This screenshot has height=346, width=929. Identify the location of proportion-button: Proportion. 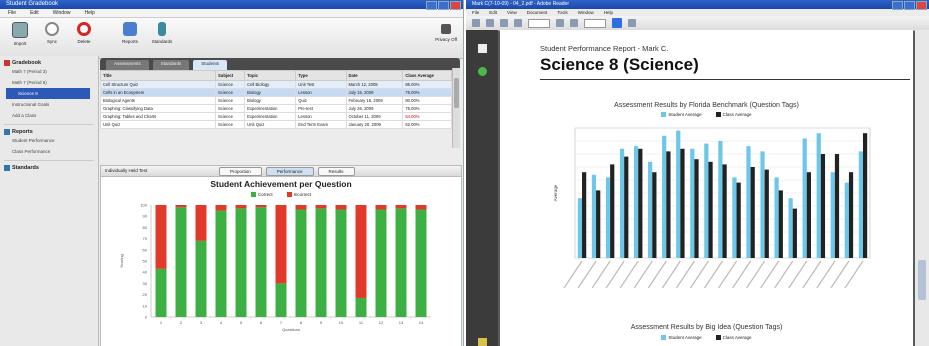
(240, 171).